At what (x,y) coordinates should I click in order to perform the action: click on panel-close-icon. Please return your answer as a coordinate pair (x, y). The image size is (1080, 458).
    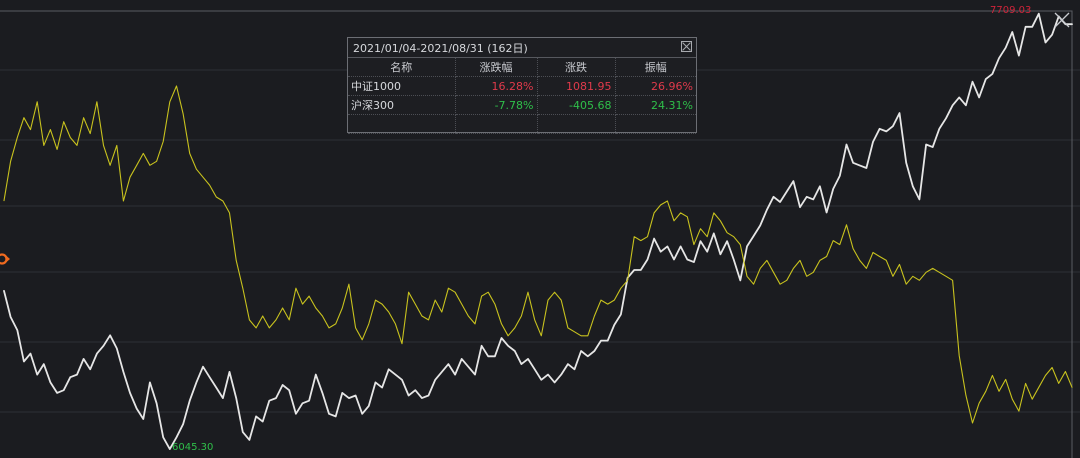
    Looking at the image, I should click on (686, 46).